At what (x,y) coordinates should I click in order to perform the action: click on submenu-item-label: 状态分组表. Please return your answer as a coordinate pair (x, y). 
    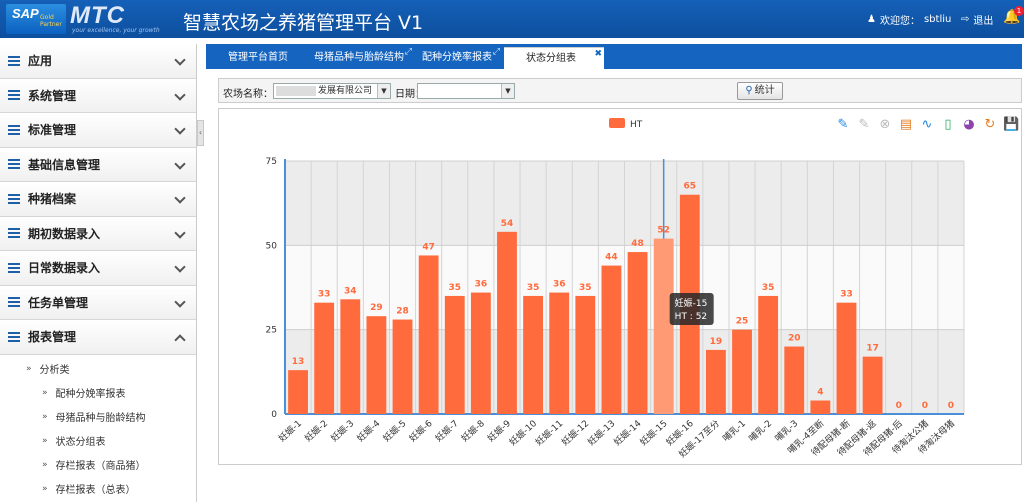
    Looking at the image, I should click on (80, 442).